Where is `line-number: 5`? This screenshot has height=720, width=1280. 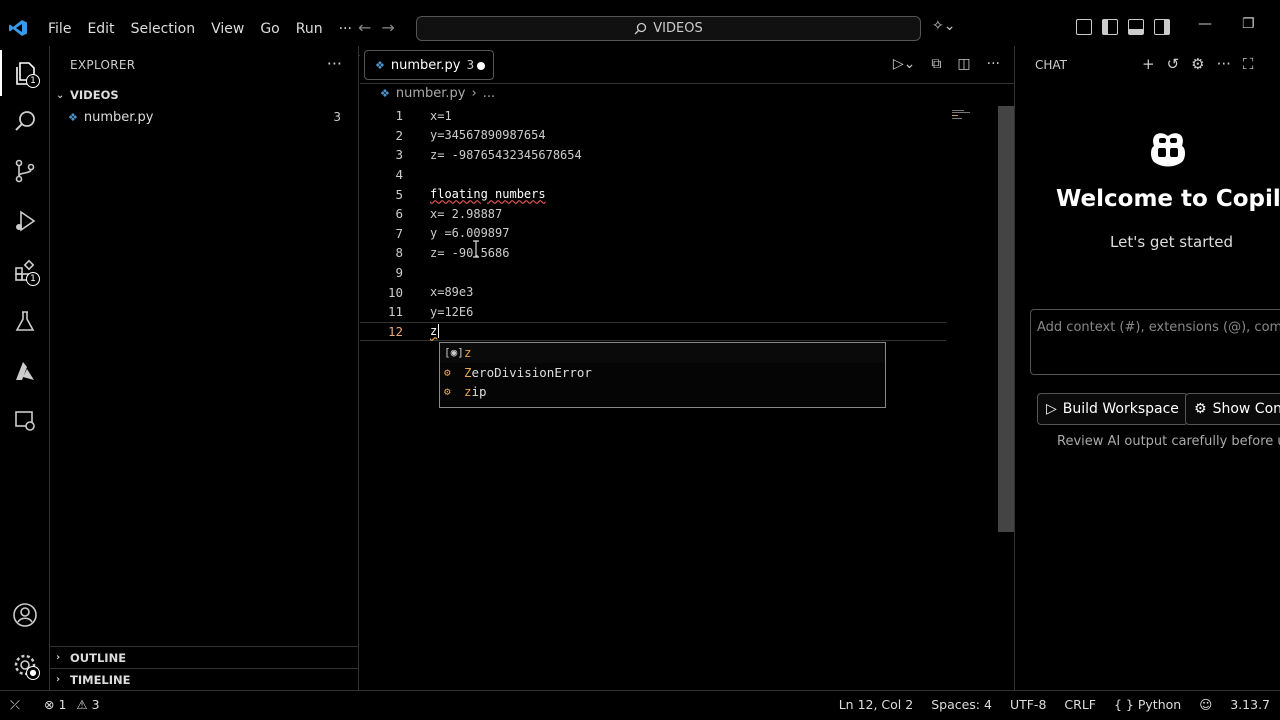 line-number: 5 is located at coordinates (399, 194).